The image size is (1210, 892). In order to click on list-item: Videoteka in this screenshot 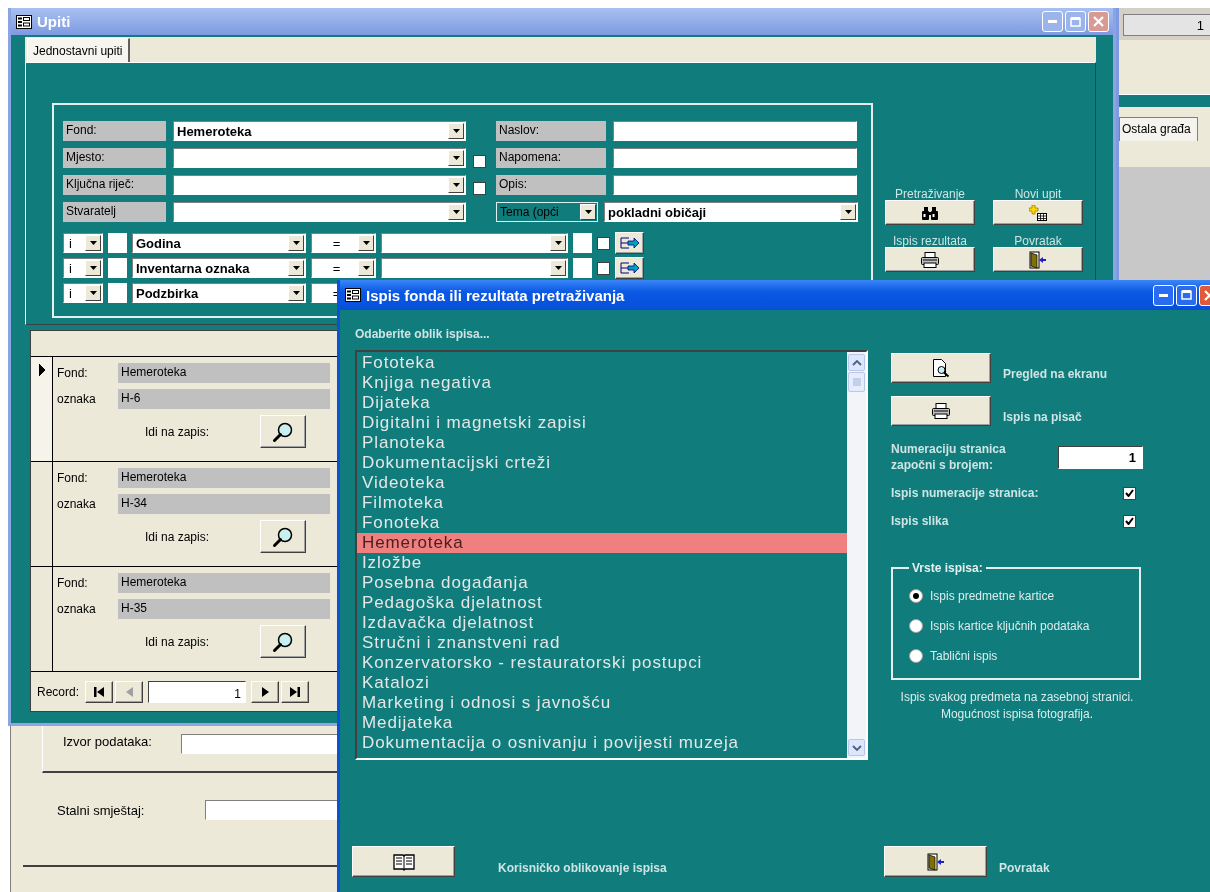, I will do `click(602, 483)`.